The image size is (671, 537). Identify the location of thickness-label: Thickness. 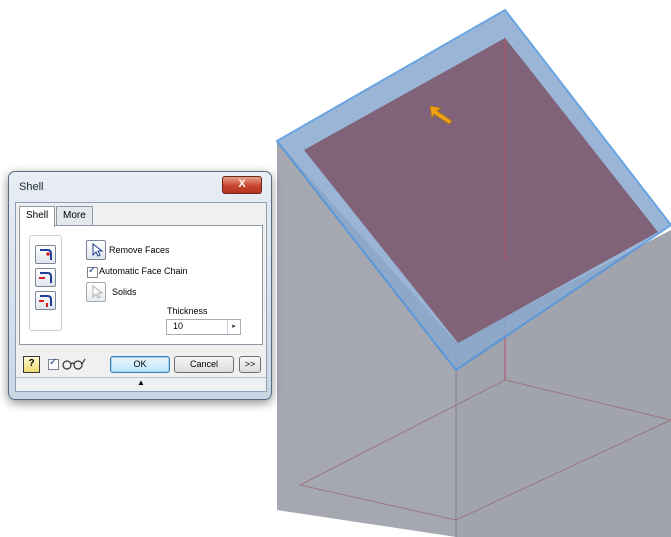
(187, 311).